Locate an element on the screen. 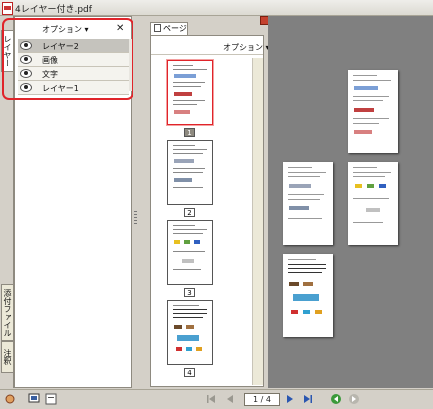 This screenshot has height=409, width=433. tab-layers: レイヤー is located at coordinates (7, 51).